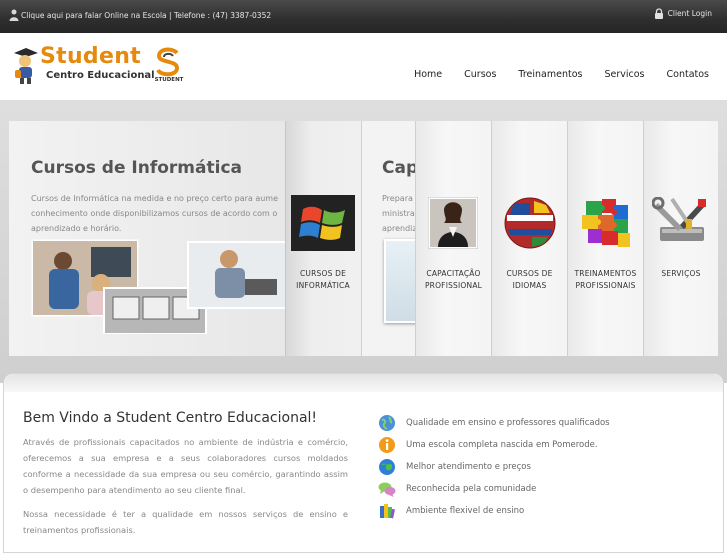 This screenshot has width=727, height=553. Describe the element at coordinates (624, 74) in the screenshot. I see `nav-servicos: Servicos` at that location.